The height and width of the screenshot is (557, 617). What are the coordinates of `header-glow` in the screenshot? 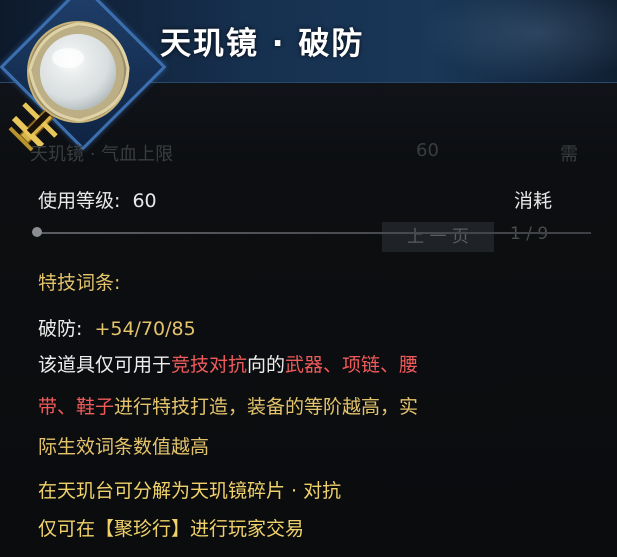 It's located at (518, 41).